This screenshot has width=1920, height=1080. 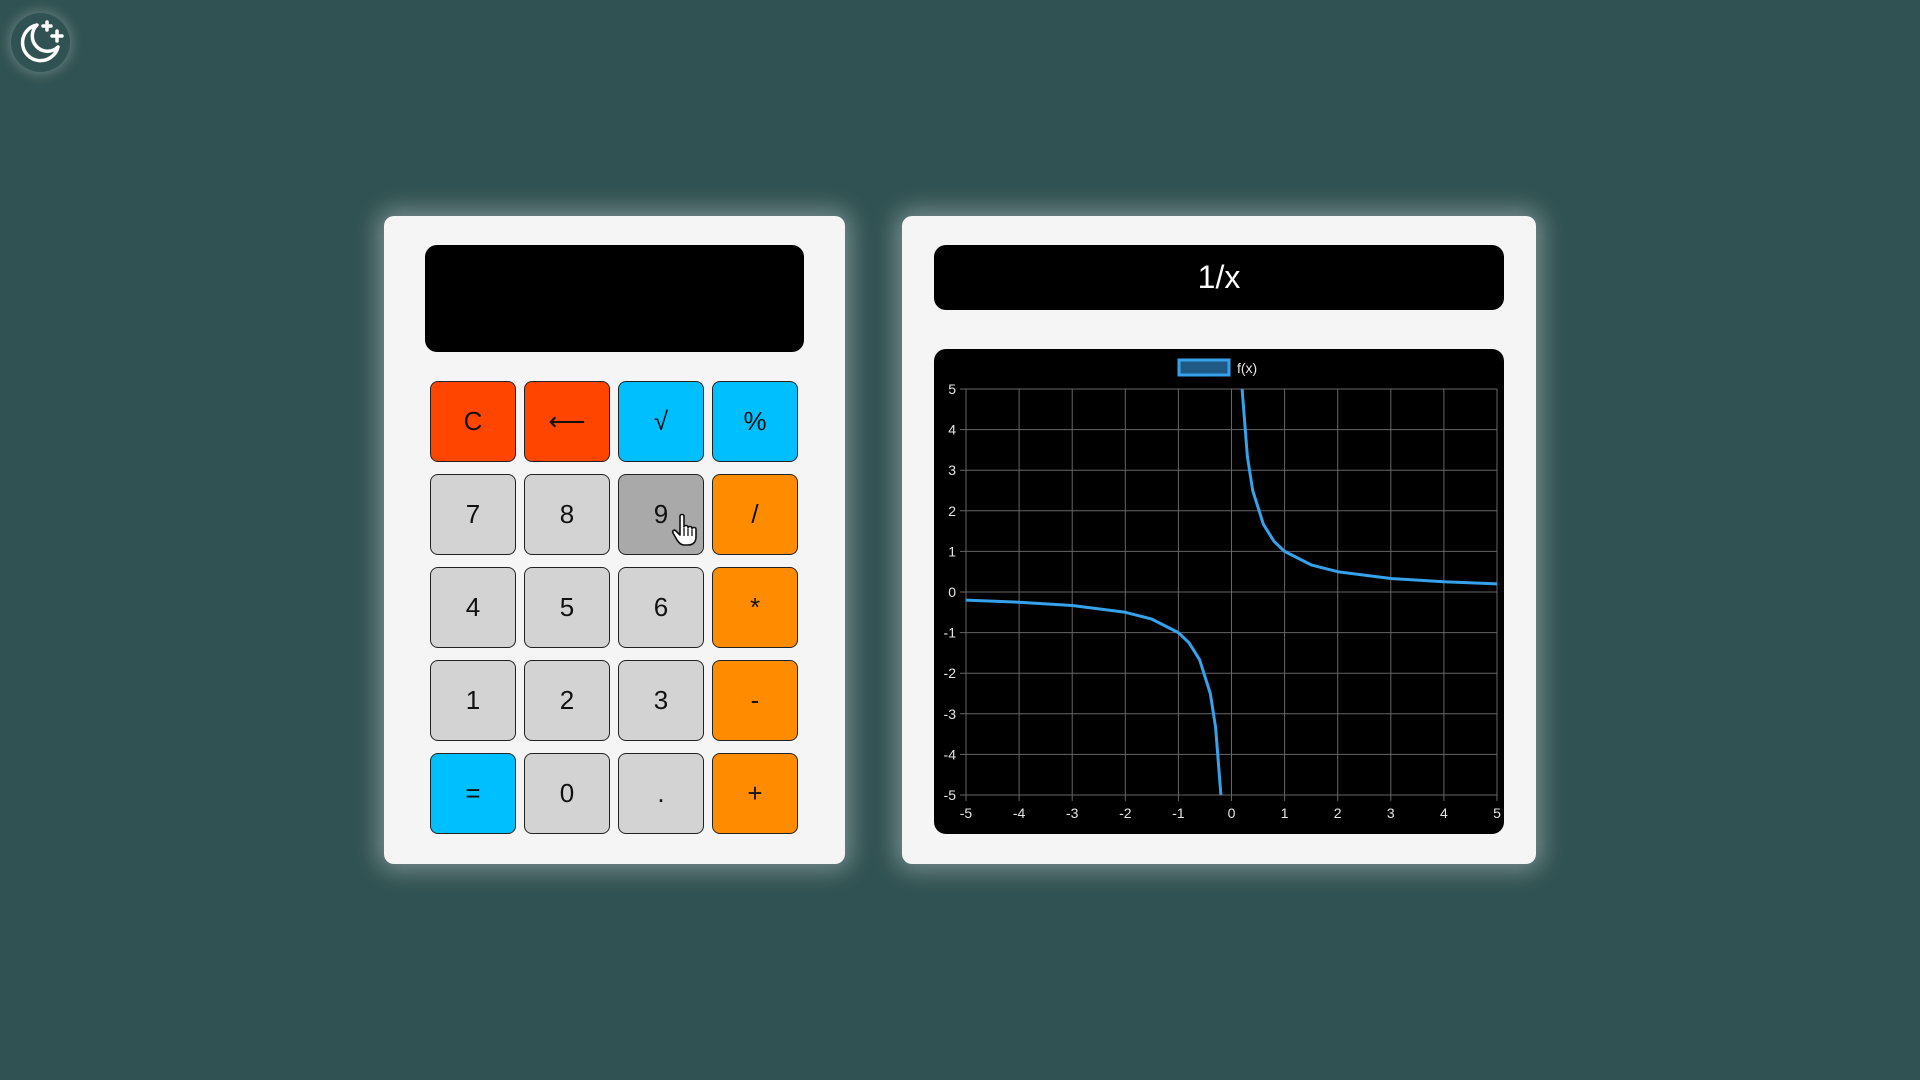 I want to click on key-8-button: 8, so click(x=567, y=514).